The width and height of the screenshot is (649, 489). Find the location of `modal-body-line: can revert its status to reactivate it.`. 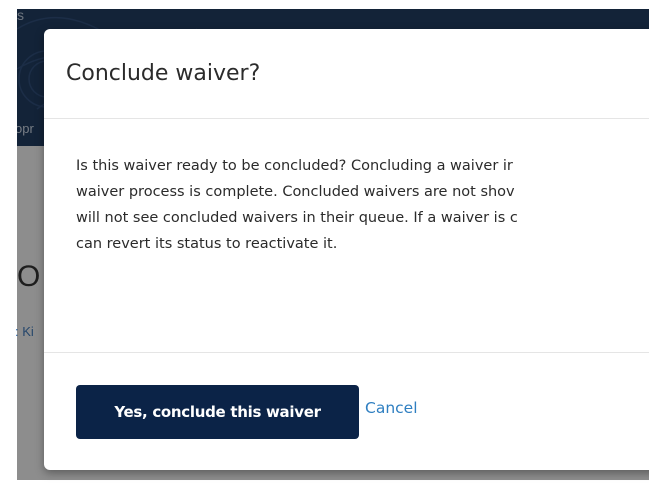

modal-body-line: can revert its status to reactivate it. is located at coordinates (207, 244).